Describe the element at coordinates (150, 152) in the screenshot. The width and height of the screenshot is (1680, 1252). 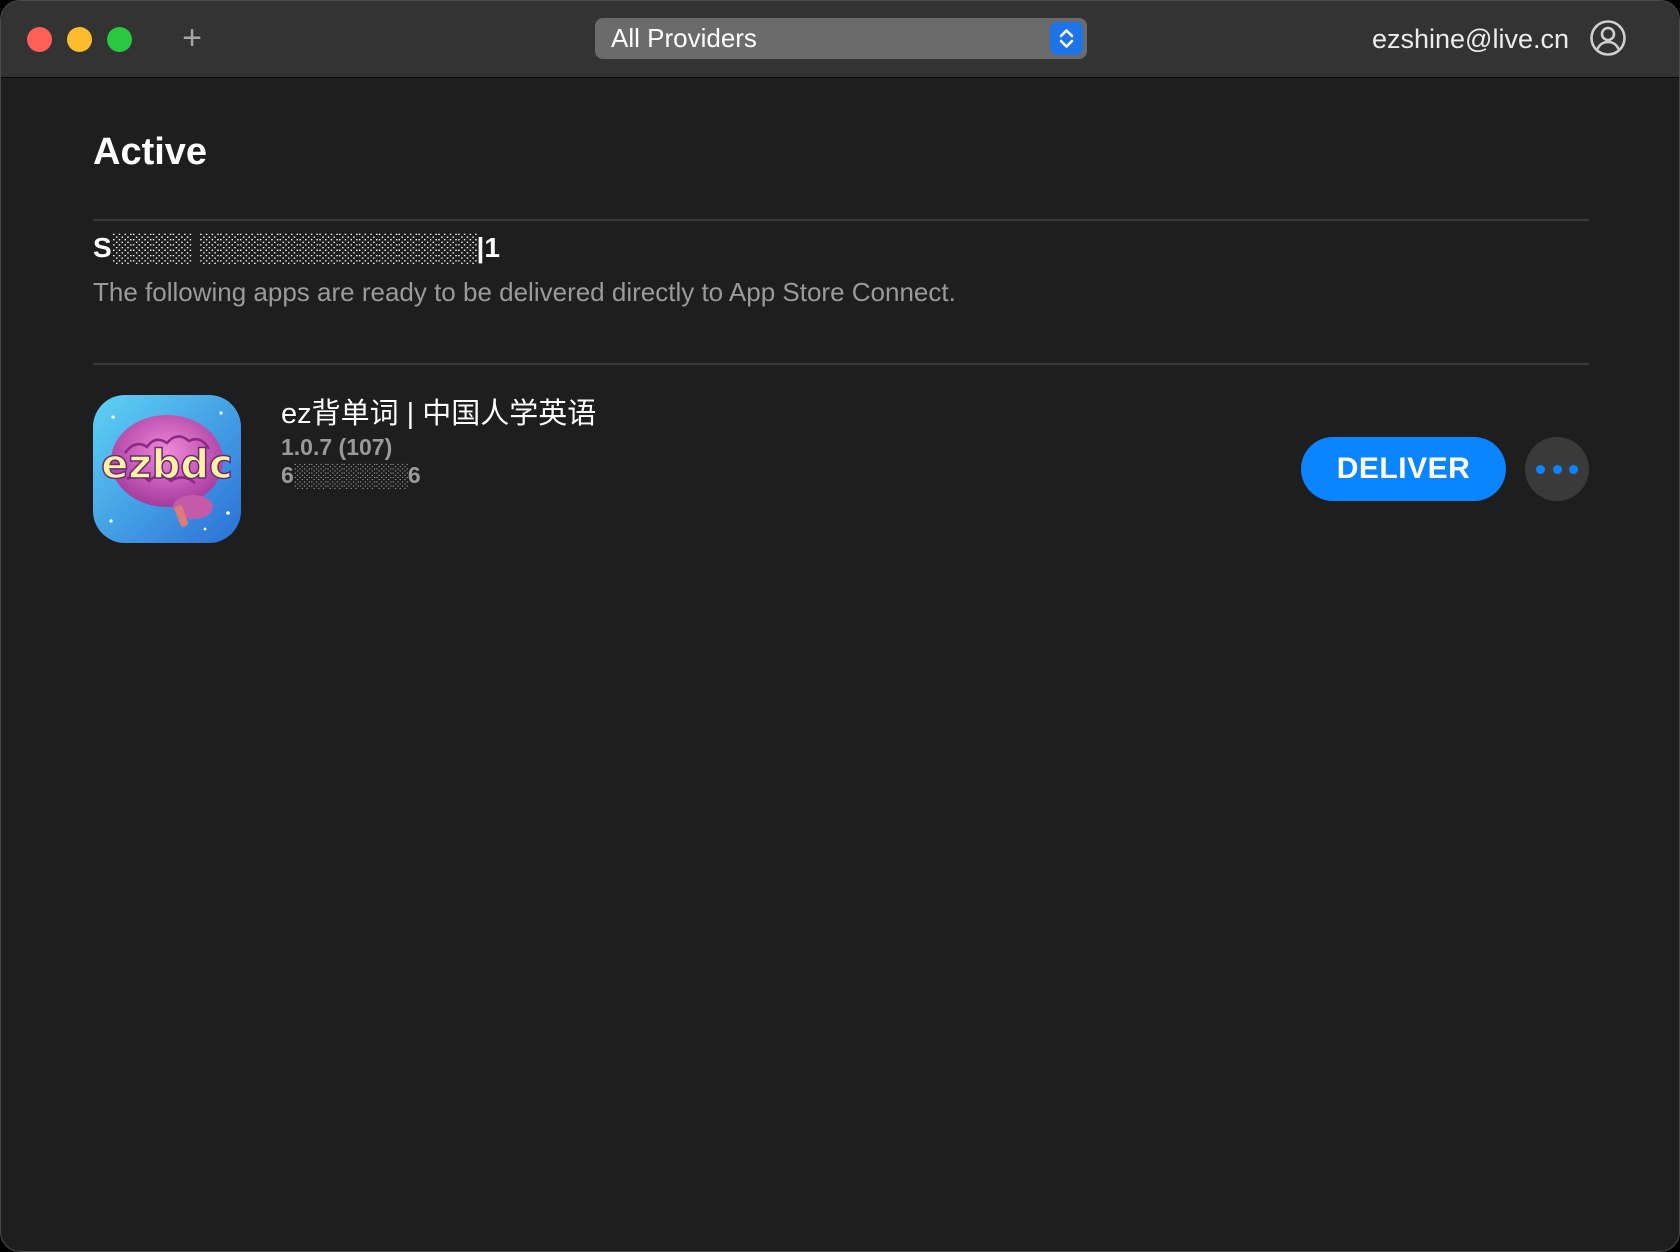
I see `section-title: Active` at that location.